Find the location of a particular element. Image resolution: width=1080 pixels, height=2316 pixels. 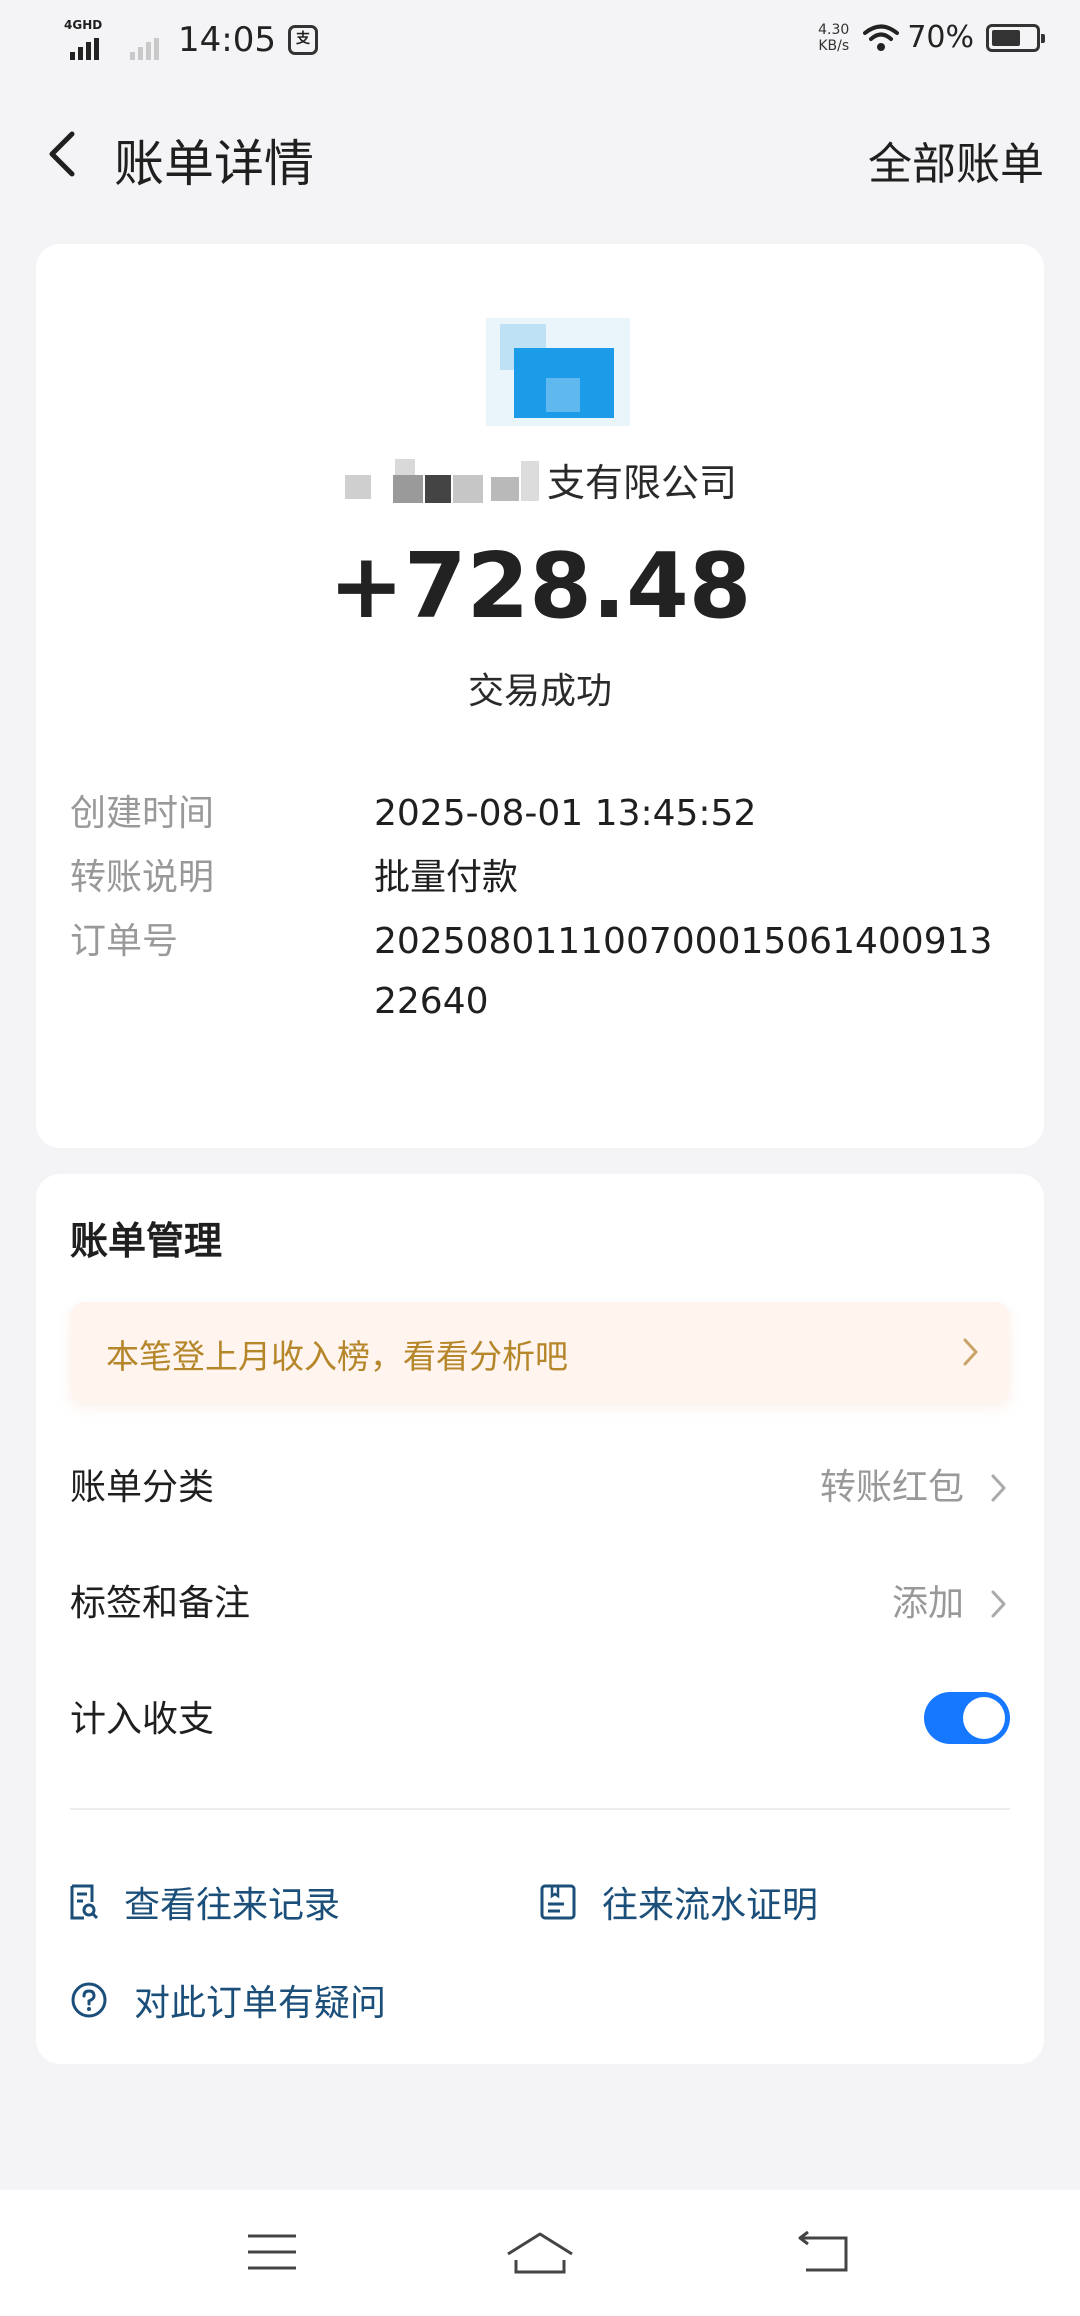

all-bills-link: 全部账单 is located at coordinates (956, 160).